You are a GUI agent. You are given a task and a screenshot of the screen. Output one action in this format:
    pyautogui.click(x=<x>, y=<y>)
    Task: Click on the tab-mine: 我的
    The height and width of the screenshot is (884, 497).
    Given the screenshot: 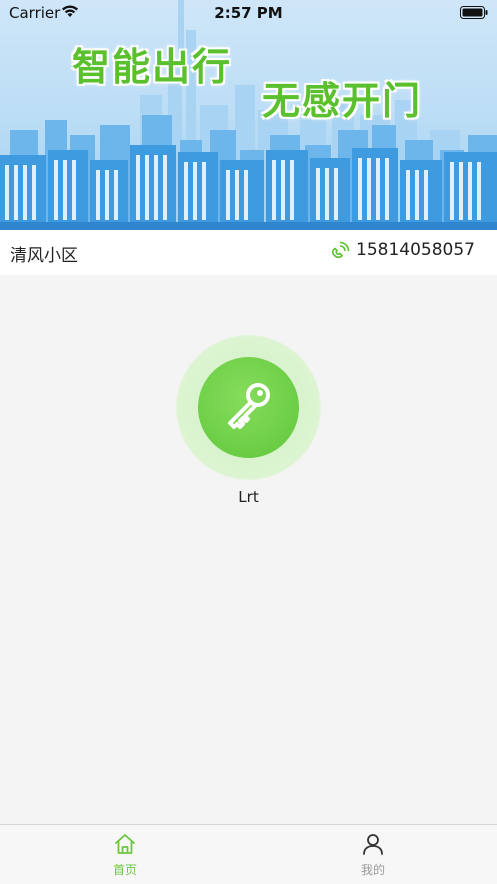 What is the action you would take?
    pyautogui.click(x=373, y=855)
    